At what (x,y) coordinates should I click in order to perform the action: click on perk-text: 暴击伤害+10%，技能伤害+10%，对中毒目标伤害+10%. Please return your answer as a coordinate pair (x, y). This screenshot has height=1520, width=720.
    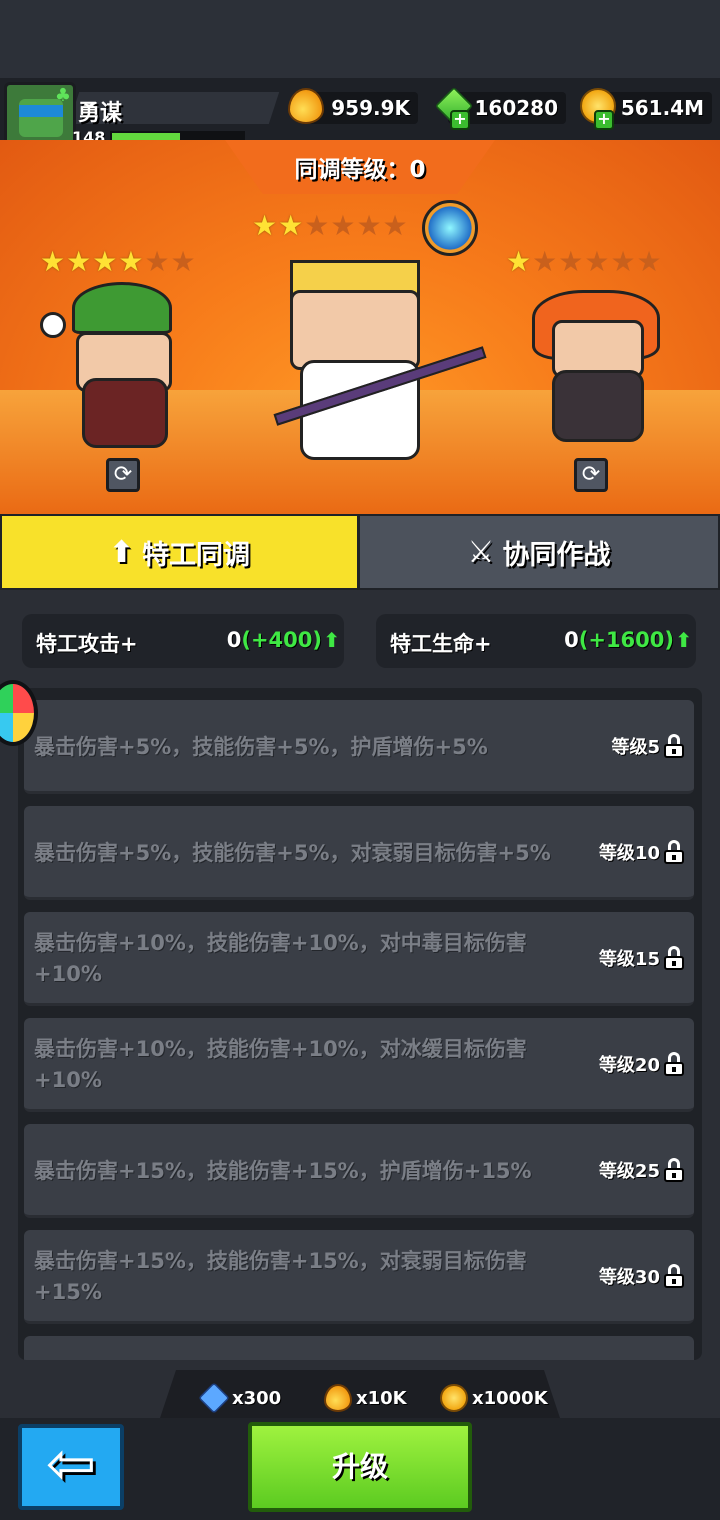
    Looking at the image, I should click on (280, 958).